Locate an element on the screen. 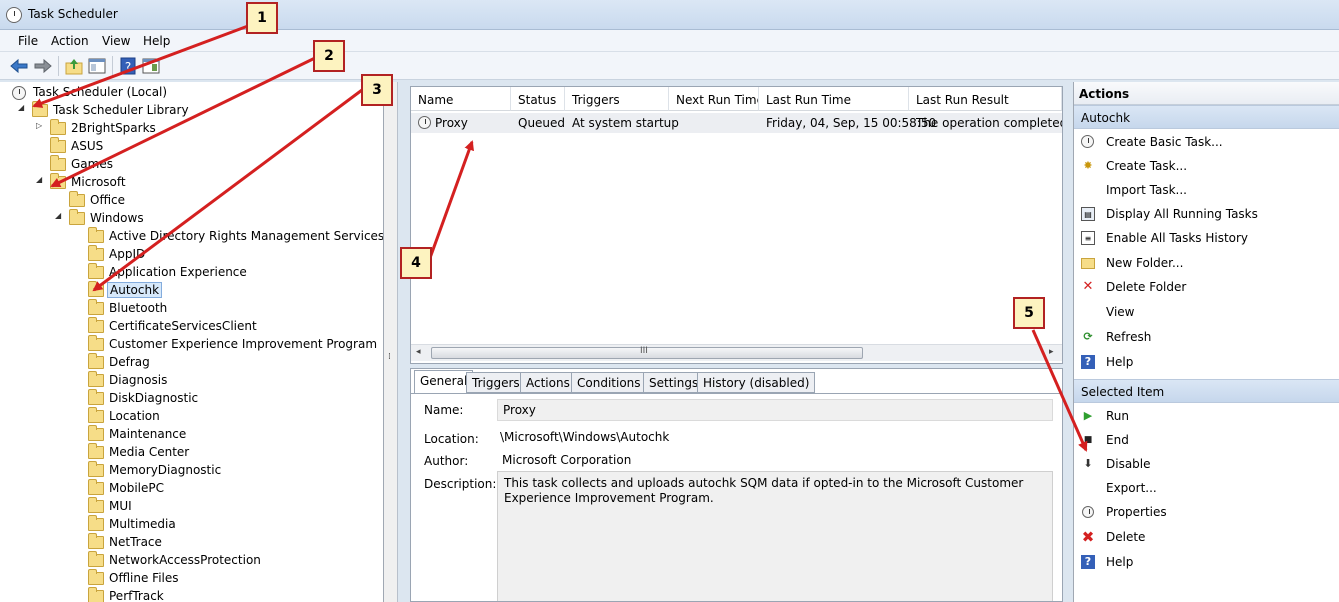 The height and width of the screenshot is (602, 1339). tree-item-diagnosis: Diagnosis is located at coordinates (224, 380).